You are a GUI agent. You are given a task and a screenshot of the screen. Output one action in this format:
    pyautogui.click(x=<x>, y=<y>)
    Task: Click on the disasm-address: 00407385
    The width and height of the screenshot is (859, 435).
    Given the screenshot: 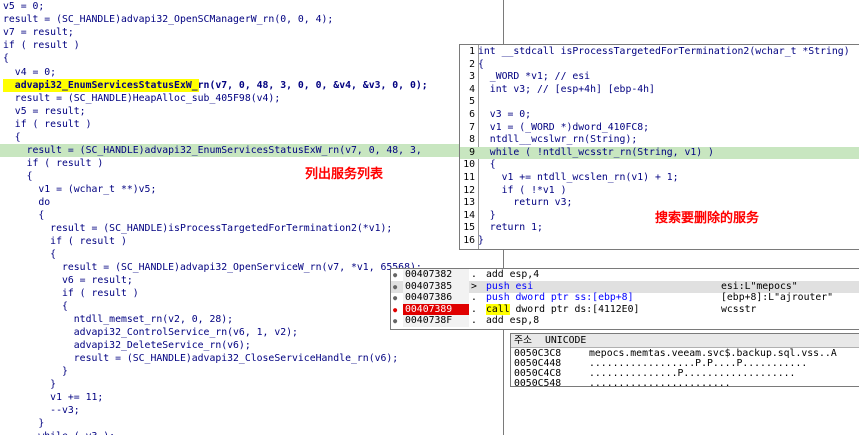 What is the action you would take?
    pyautogui.click(x=436, y=286)
    